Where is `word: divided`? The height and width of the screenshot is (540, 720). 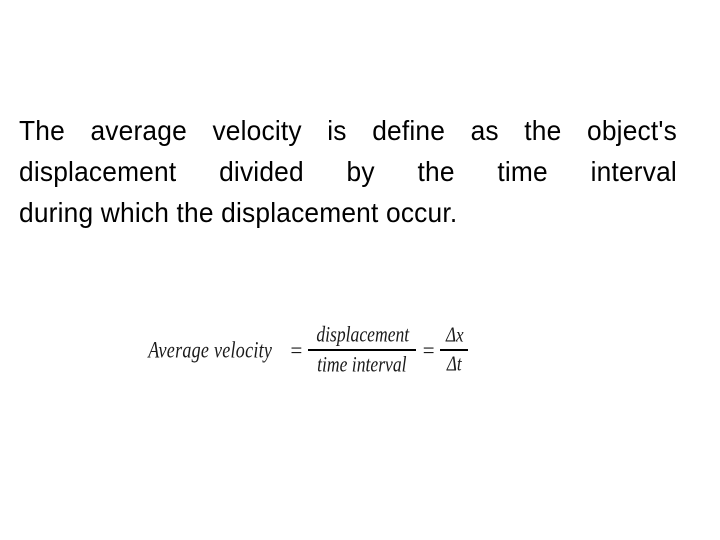 word: divided is located at coordinates (261, 171).